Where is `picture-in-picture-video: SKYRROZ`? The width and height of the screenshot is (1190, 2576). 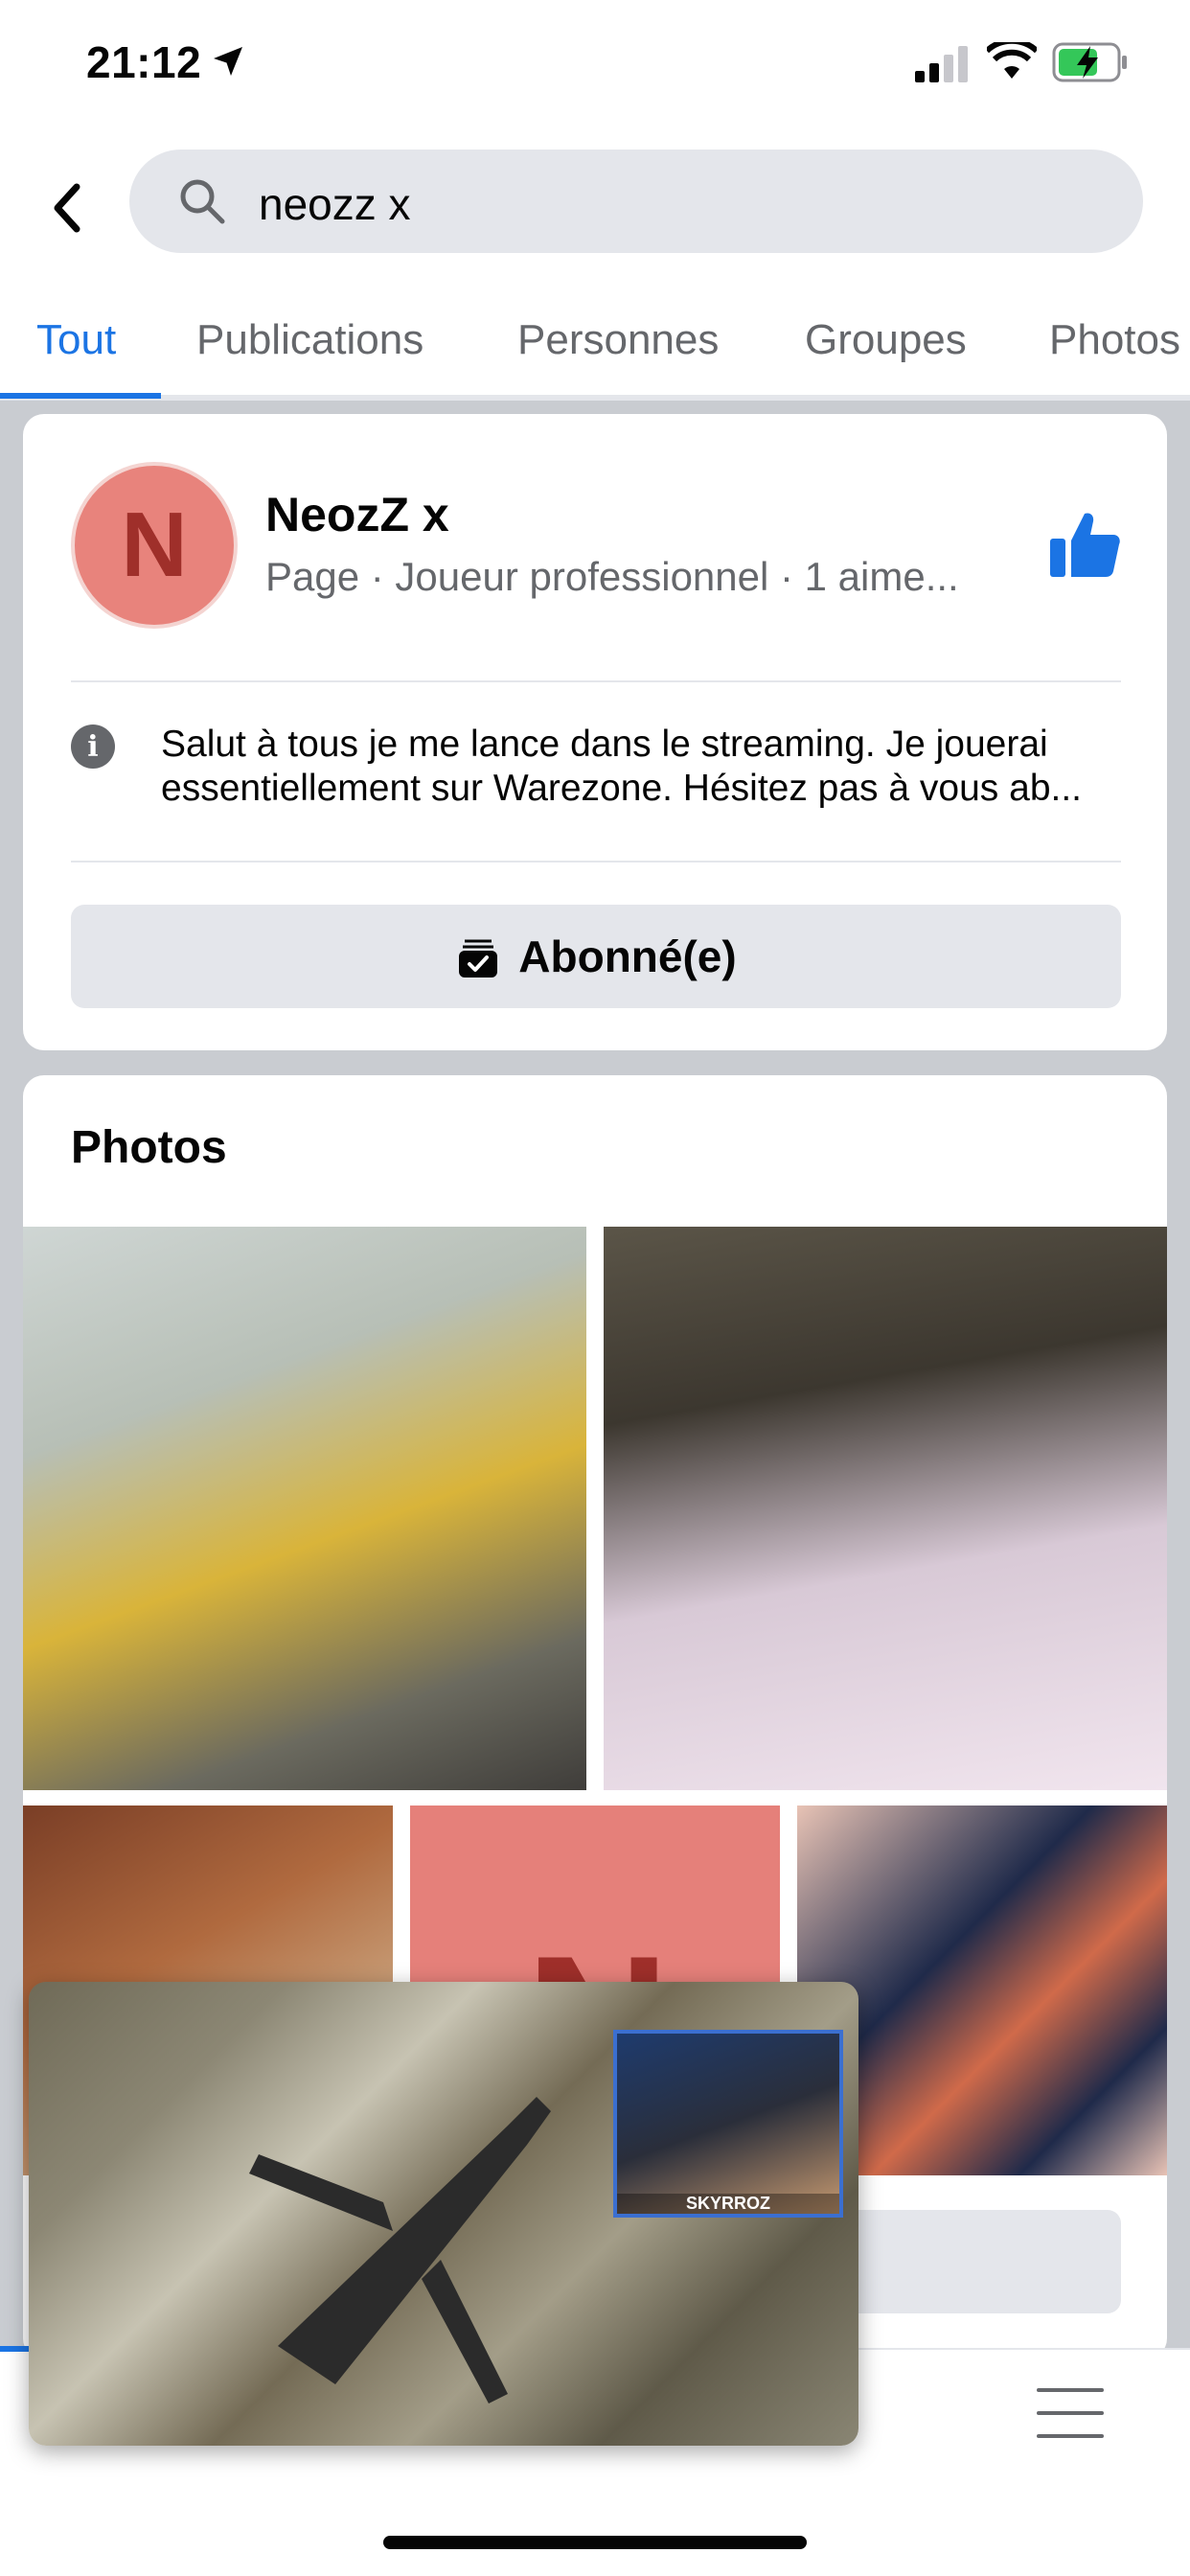 picture-in-picture-video: SKYRROZ is located at coordinates (444, 2214).